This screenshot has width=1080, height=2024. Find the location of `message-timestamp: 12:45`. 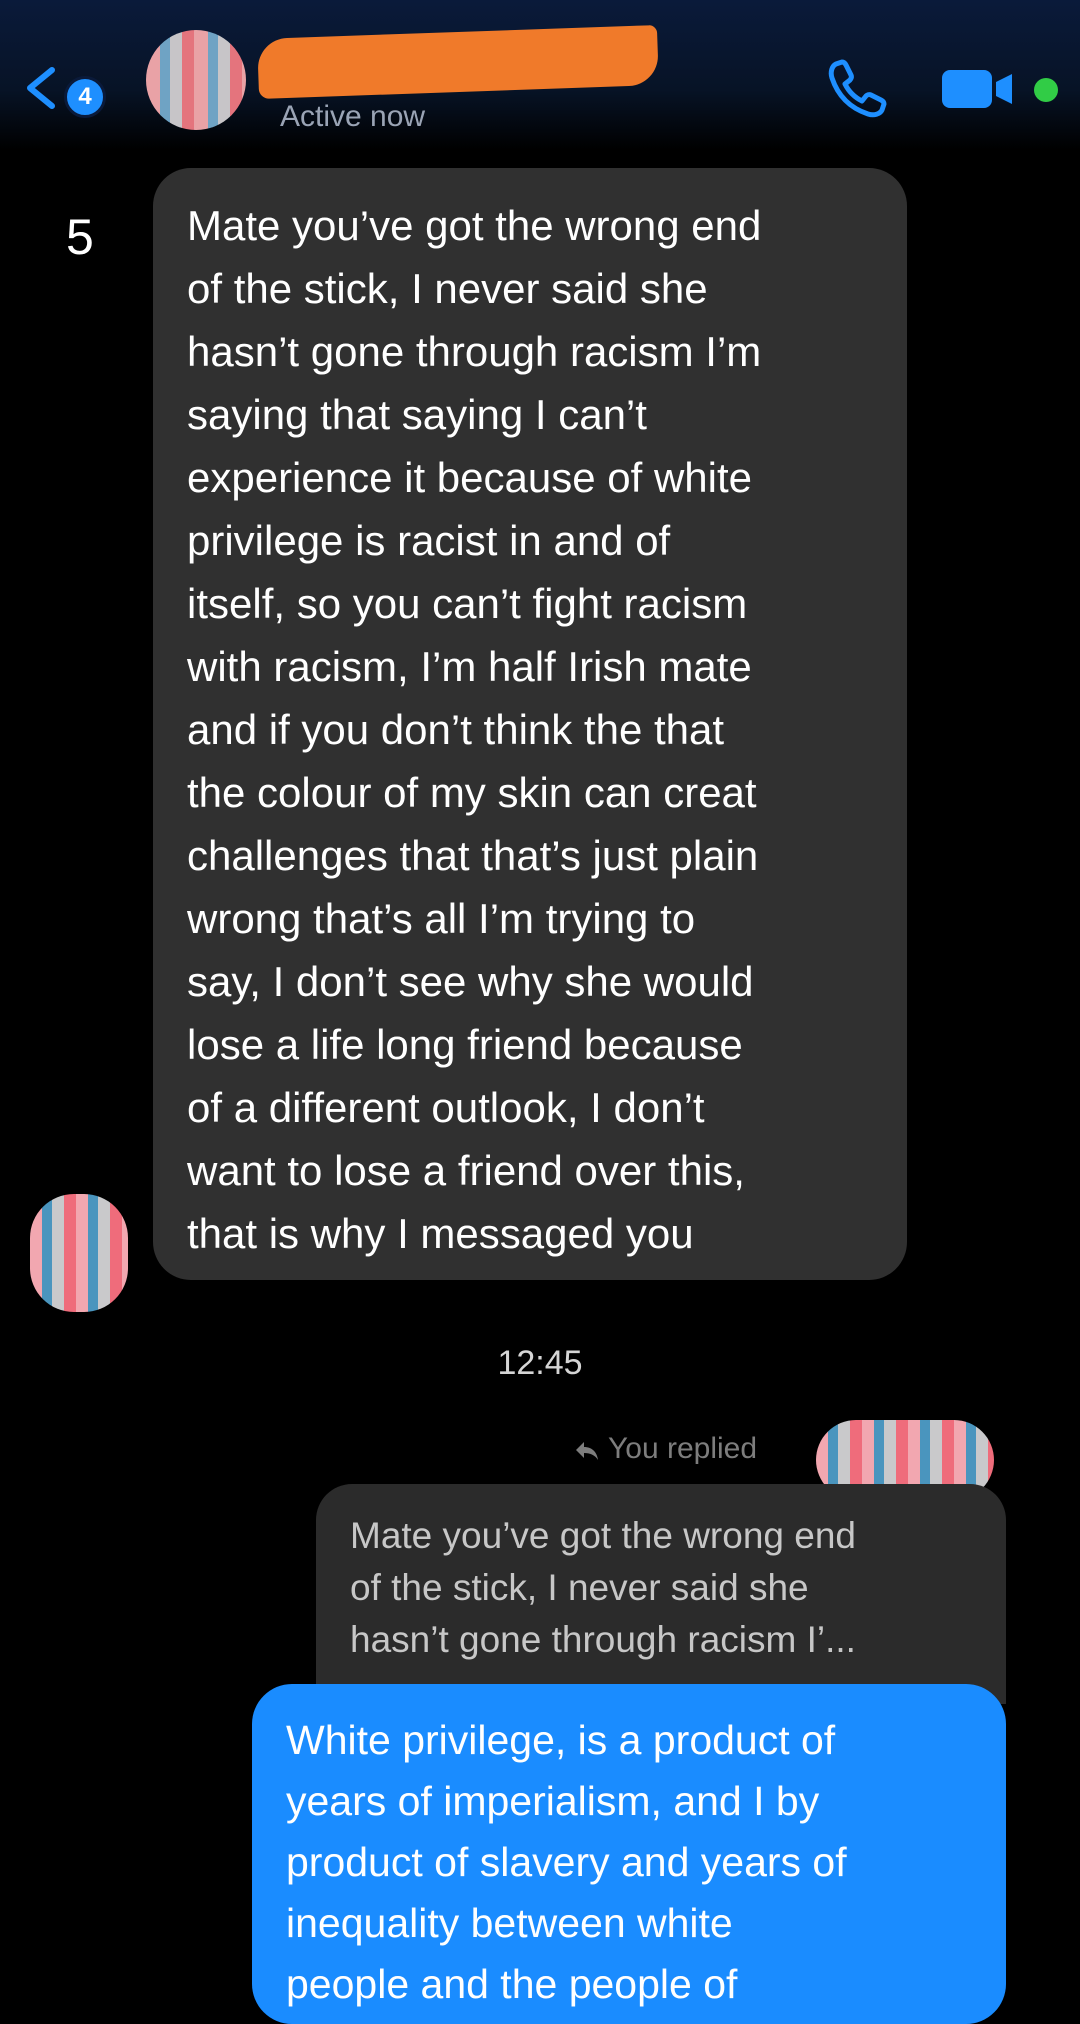

message-timestamp: 12:45 is located at coordinates (540, 1363).